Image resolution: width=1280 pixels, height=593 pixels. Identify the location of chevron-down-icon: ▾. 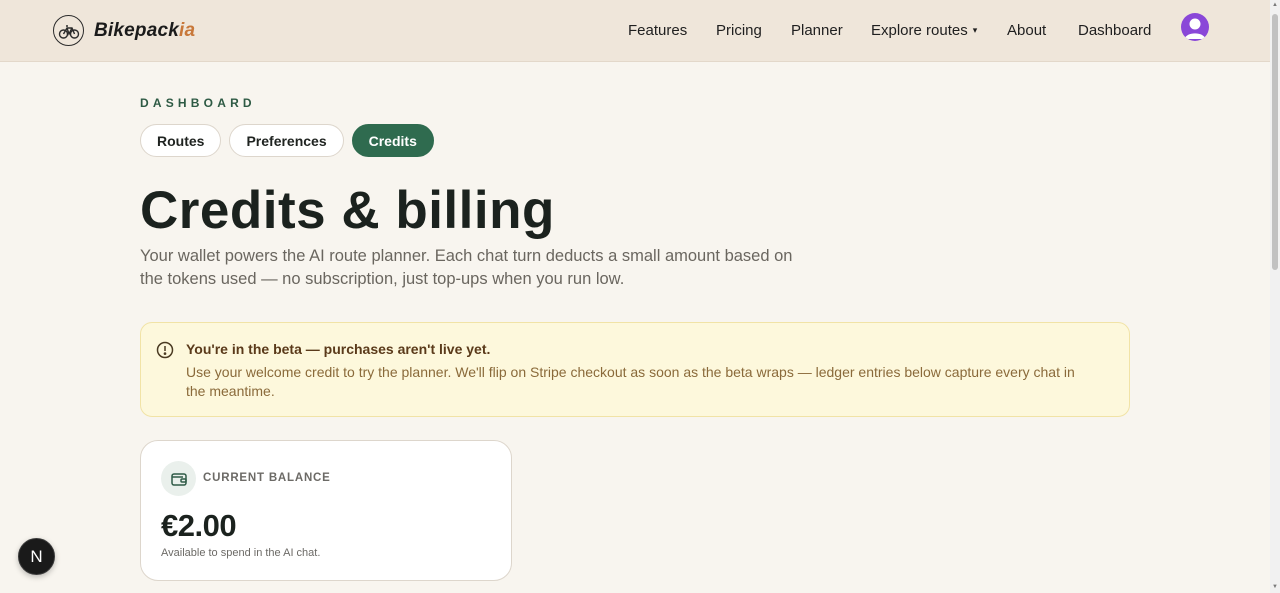
(975, 30).